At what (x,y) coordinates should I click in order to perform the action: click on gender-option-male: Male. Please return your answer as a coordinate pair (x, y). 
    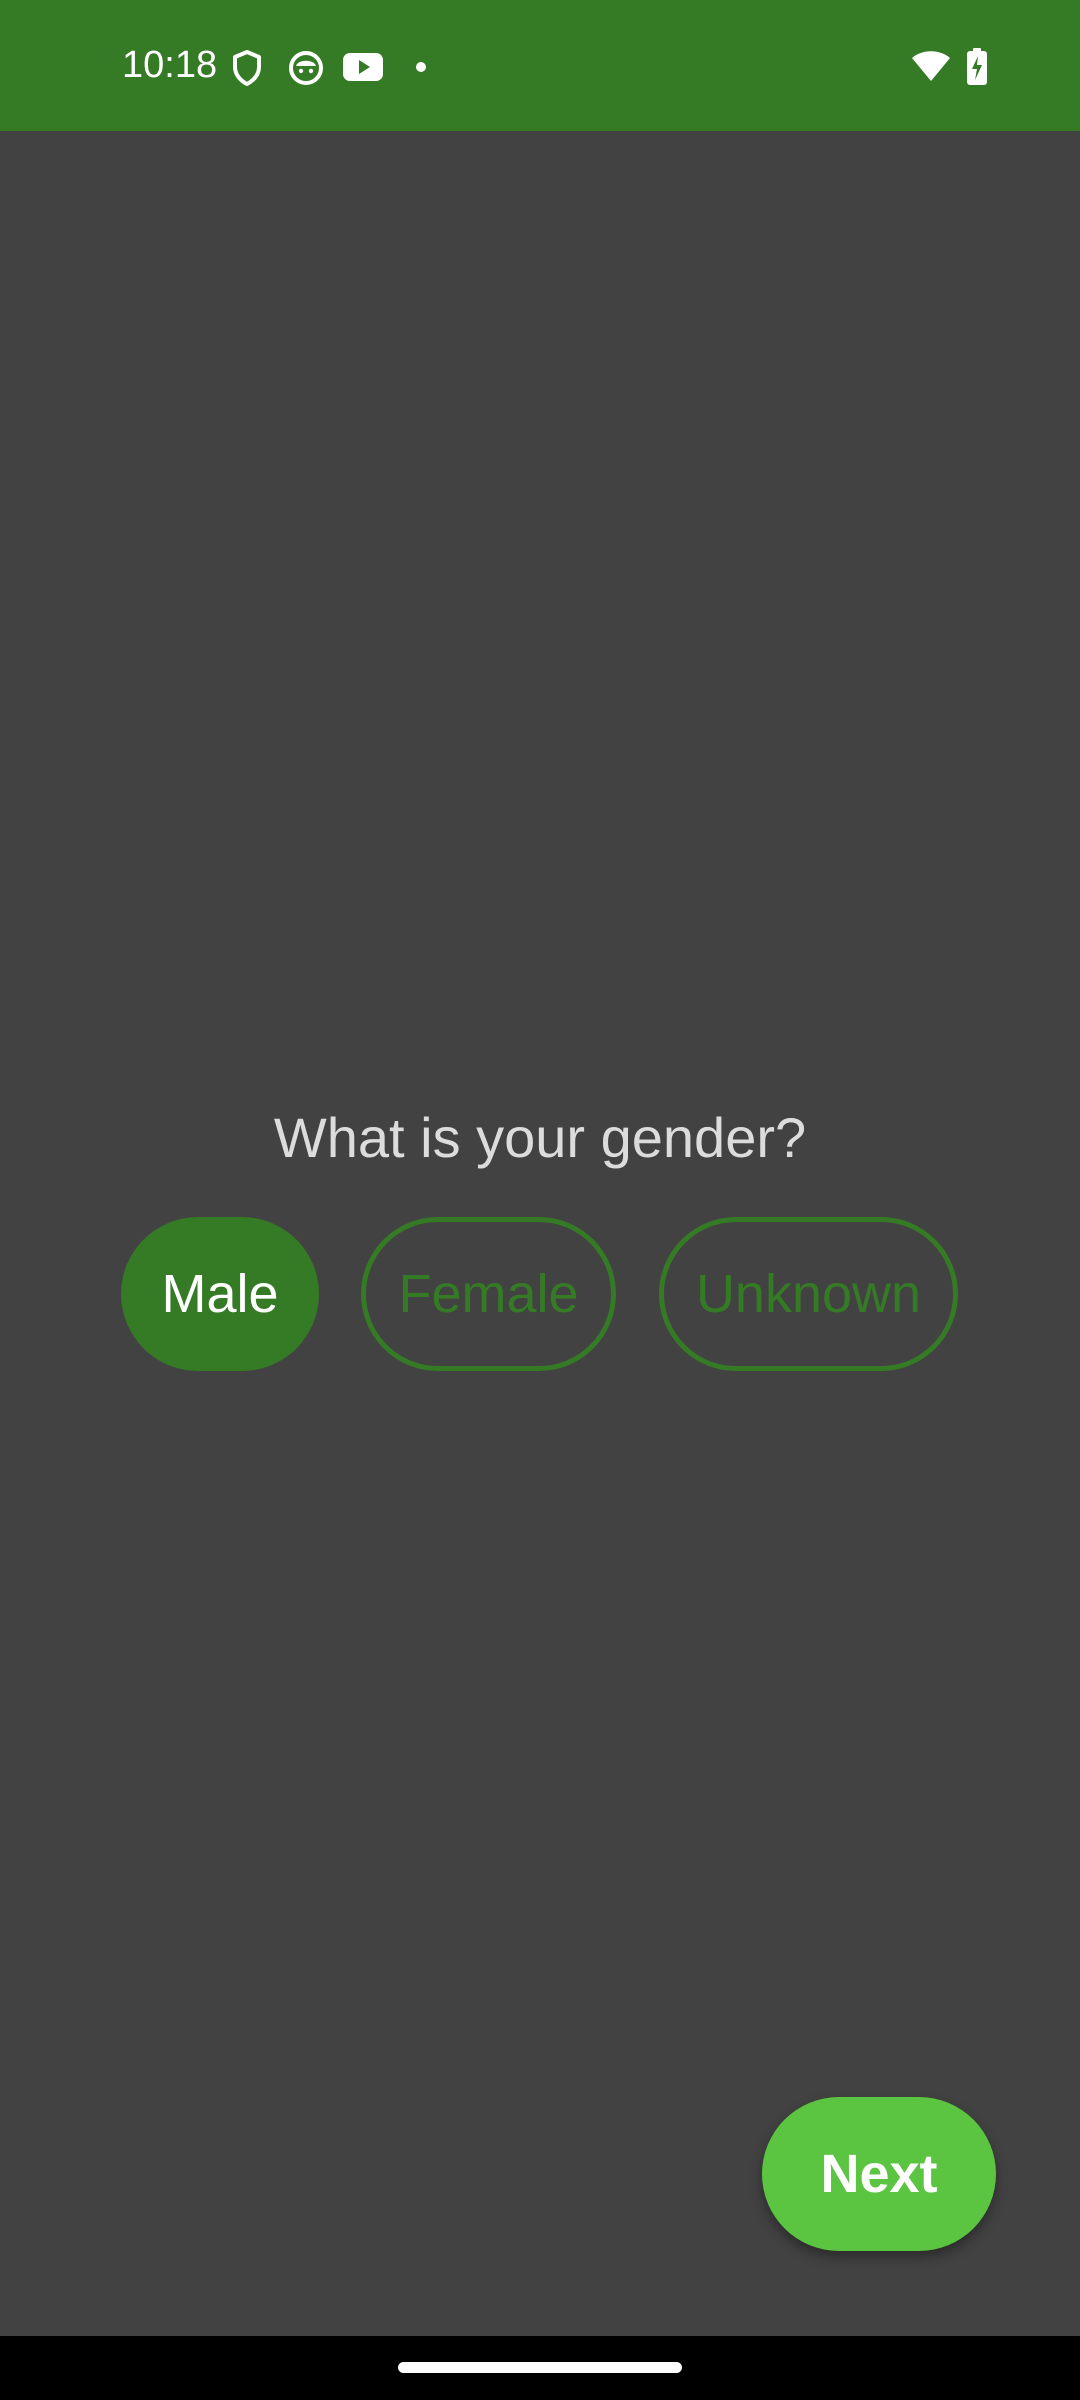
    Looking at the image, I should click on (220, 1294).